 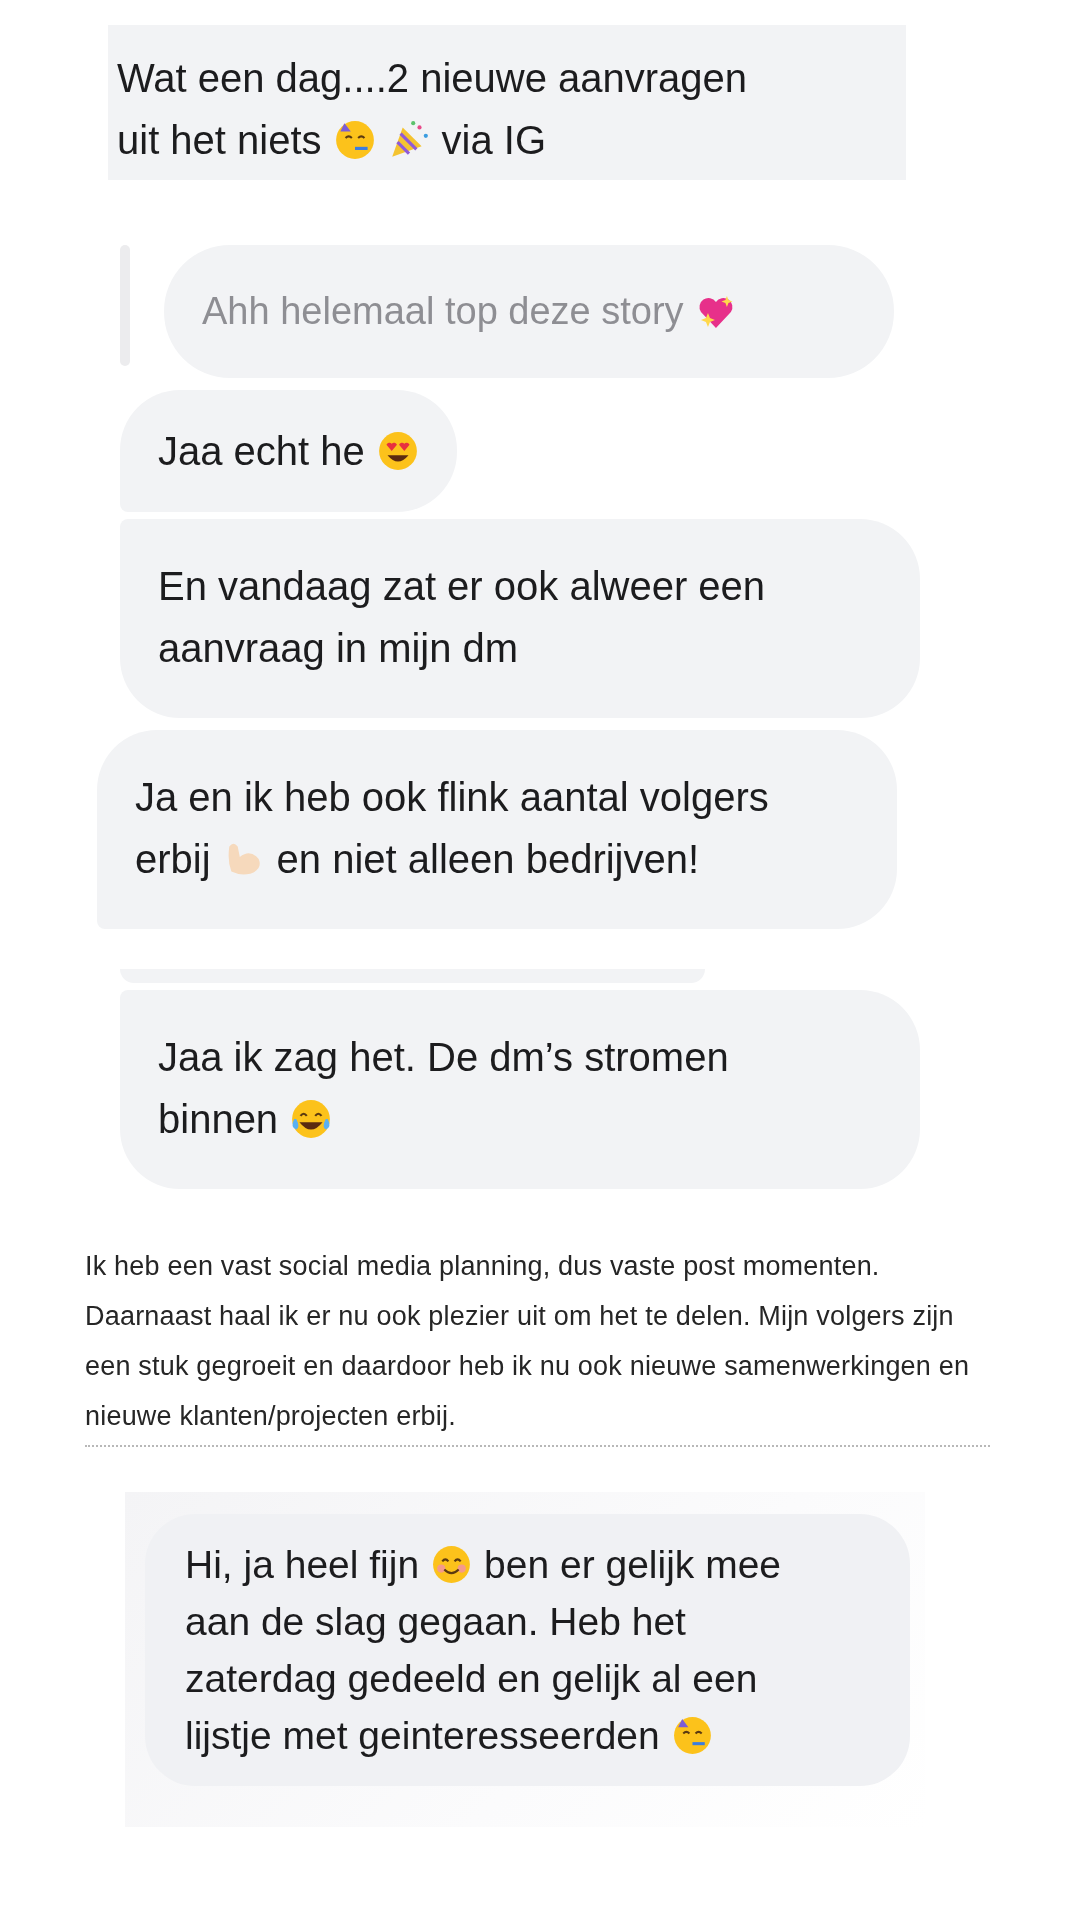 I want to click on message-text: uit het niets, so click(x=219, y=140).